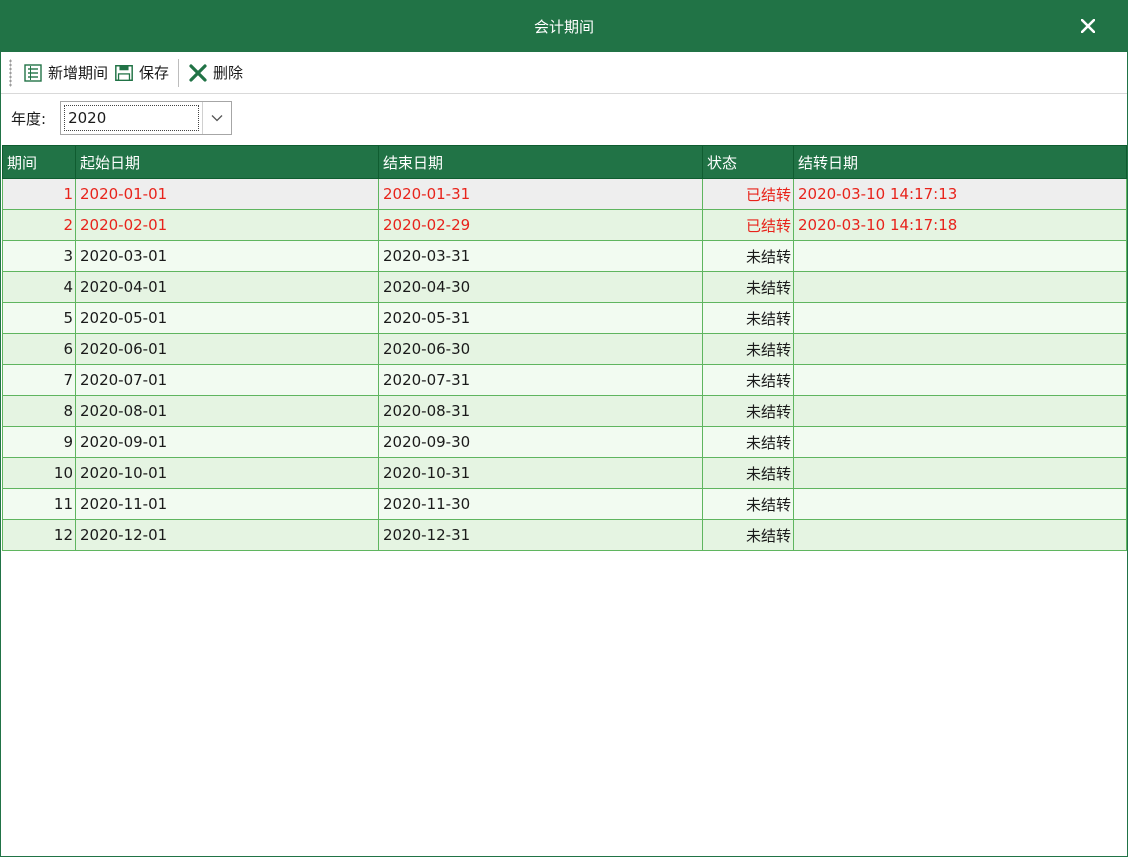 The image size is (1128, 857). I want to click on cell-period: 12, so click(39, 535).